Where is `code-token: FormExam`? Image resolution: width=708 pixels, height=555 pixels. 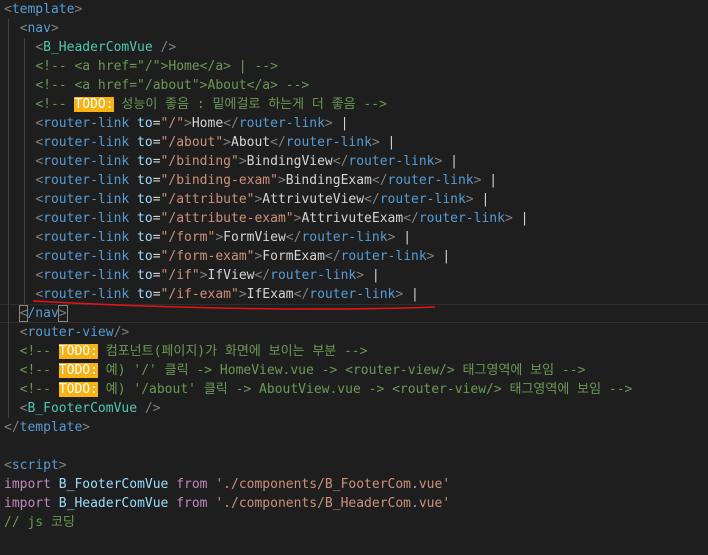
code-token: FormExam is located at coordinates (293, 256).